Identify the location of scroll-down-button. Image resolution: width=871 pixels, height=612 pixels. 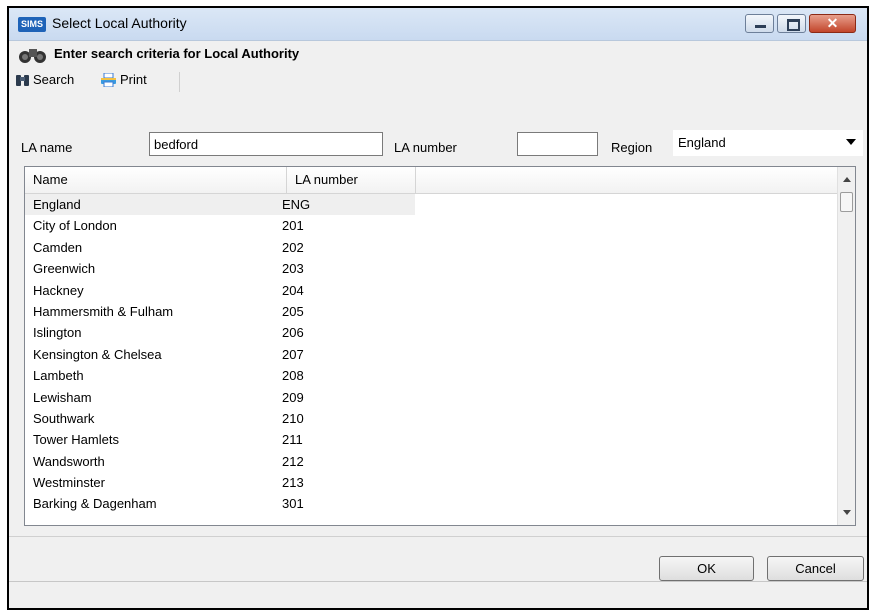
(846, 512).